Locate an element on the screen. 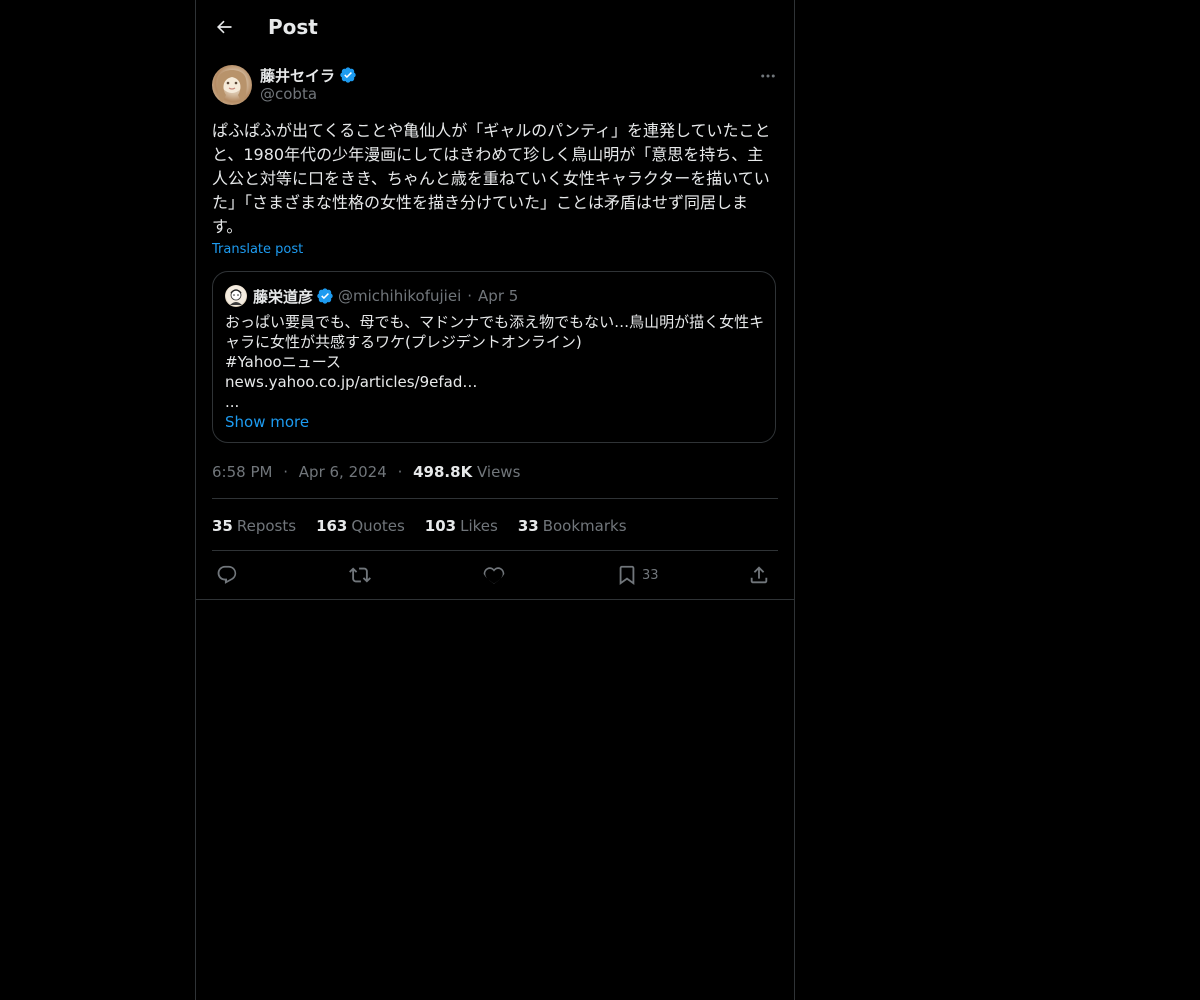  arrow-left-icon is located at coordinates (224, 27).